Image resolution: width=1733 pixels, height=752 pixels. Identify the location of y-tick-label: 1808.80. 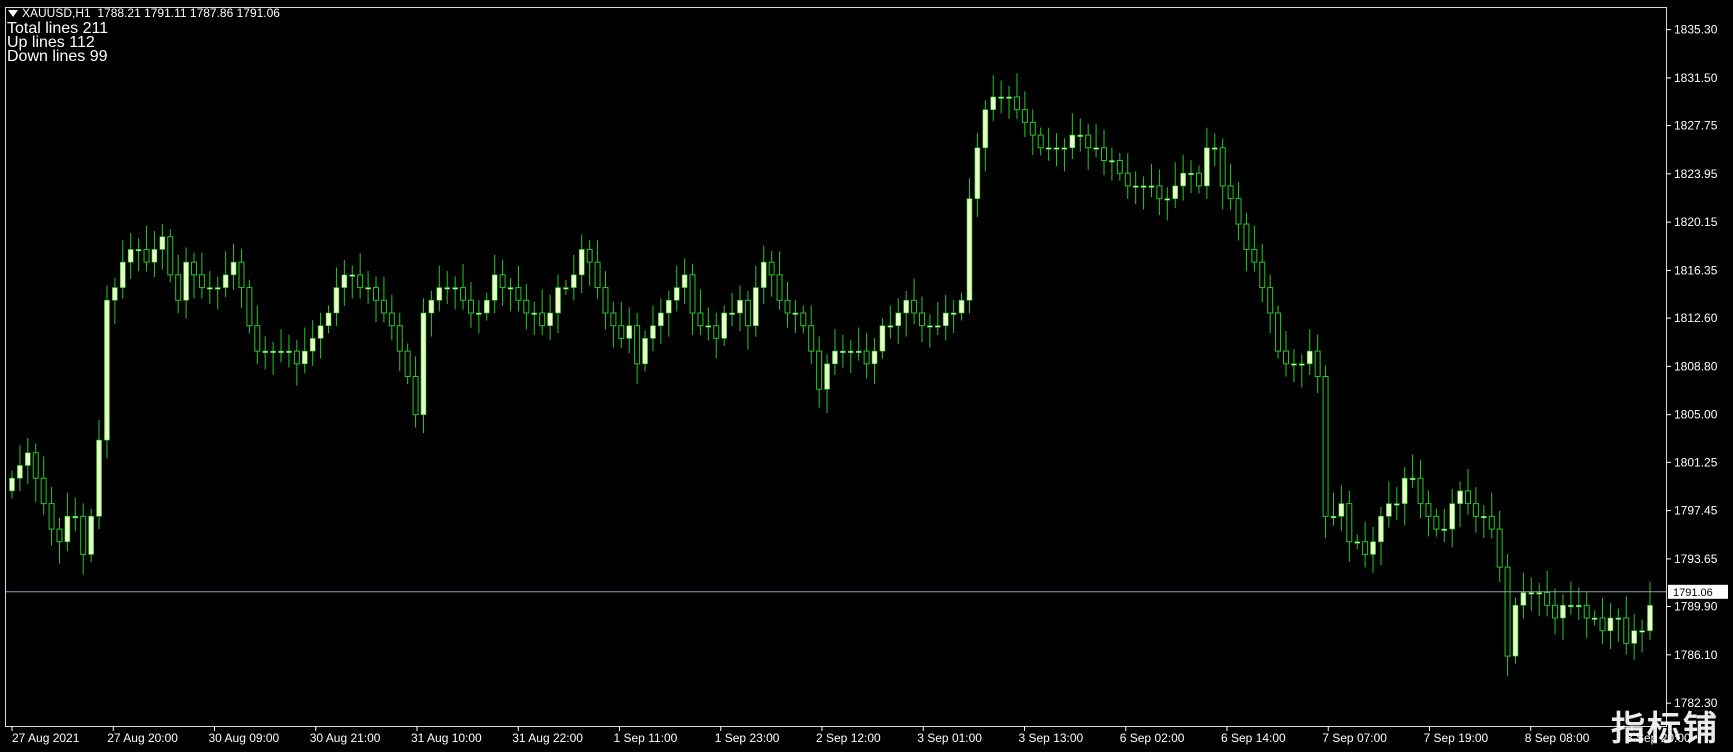
(1696, 366).